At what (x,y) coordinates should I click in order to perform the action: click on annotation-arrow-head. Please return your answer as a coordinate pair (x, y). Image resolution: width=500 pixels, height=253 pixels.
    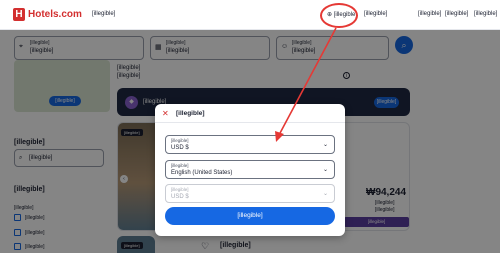
    Looking at the image, I should click on (279, 136).